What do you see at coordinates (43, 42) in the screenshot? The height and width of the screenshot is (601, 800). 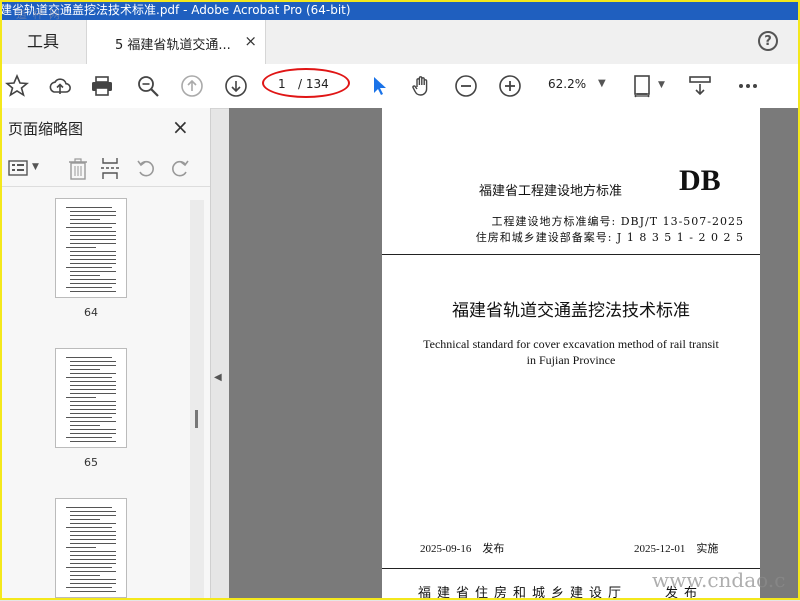 I see `tab-tools: 工具` at bounding box center [43, 42].